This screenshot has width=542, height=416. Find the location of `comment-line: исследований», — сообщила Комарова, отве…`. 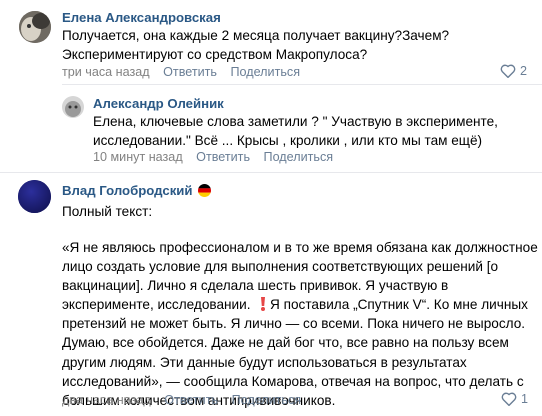

comment-line: исследований», — сообщила Комарова, отве… is located at coordinates (293, 381).